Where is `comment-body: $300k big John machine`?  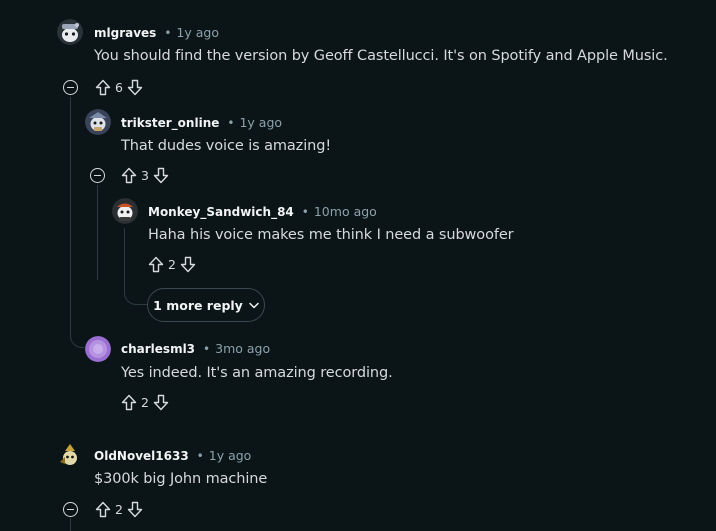
comment-body: $300k big John machine is located at coordinates (181, 479).